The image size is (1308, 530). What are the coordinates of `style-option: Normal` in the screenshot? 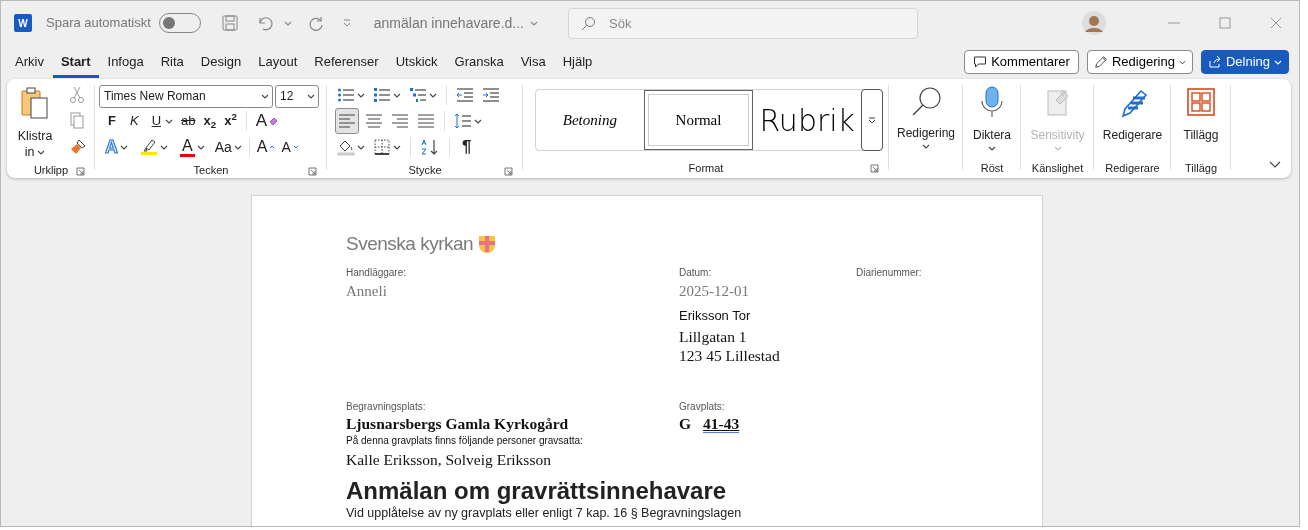 It's located at (698, 120).